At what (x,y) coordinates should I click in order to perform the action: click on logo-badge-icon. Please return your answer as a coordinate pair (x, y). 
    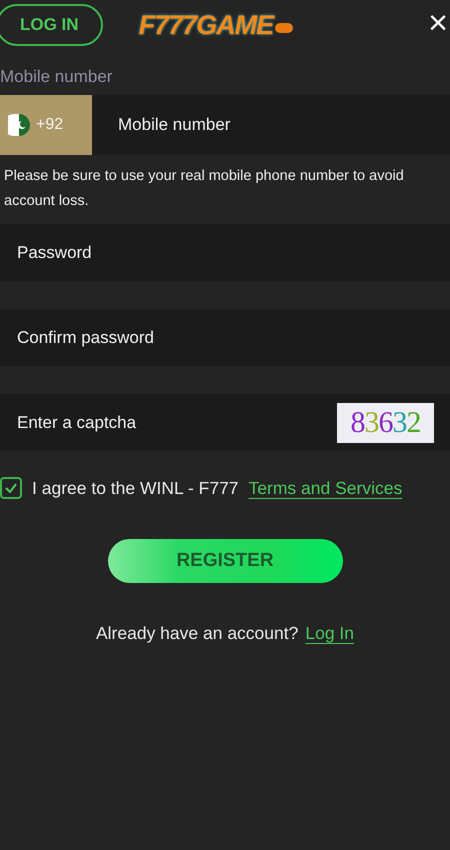
    Looking at the image, I should click on (284, 28).